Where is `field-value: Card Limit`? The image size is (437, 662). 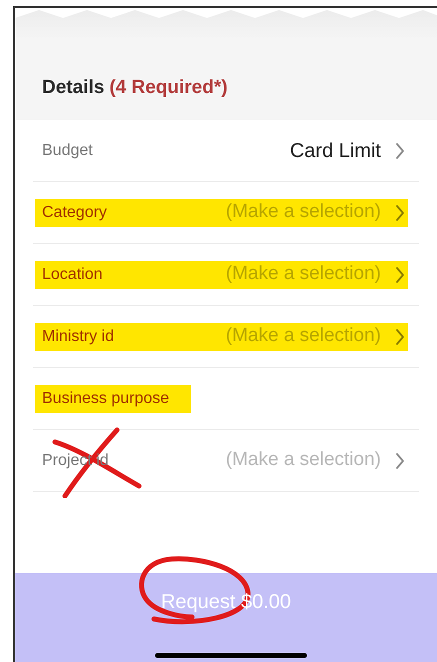
field-value: Card Limit is located at coordinates (335, 151).